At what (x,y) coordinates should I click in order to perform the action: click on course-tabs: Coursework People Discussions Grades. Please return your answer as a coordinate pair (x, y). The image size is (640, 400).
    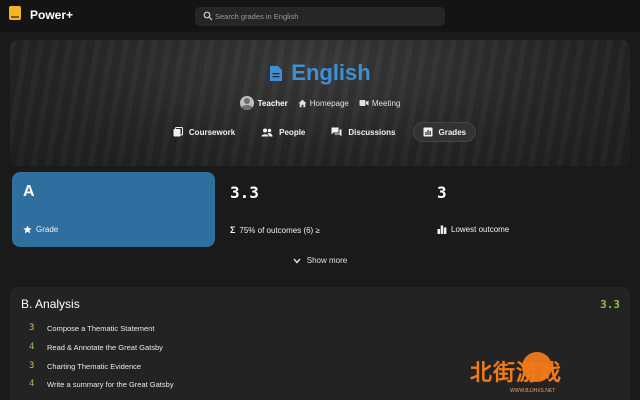
    Looking at the image, I should click on (320, 132).